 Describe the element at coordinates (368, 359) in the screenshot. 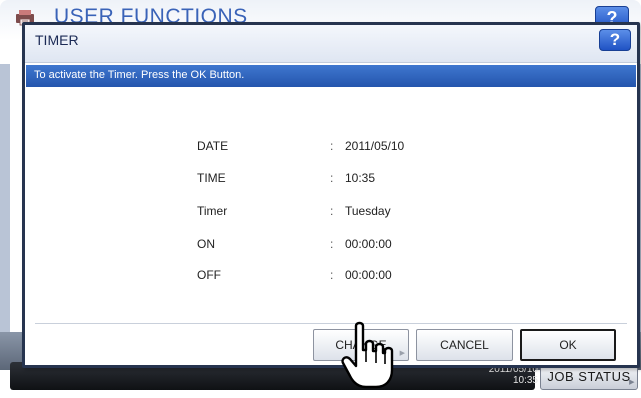

I see `pointing-hand-cursor-icon` at that location.